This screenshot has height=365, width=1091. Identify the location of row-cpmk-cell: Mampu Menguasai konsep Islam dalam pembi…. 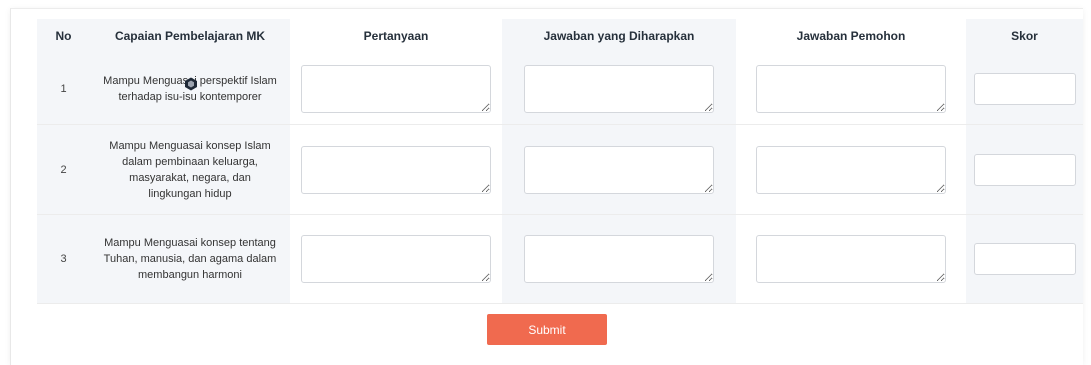
(190, 169).